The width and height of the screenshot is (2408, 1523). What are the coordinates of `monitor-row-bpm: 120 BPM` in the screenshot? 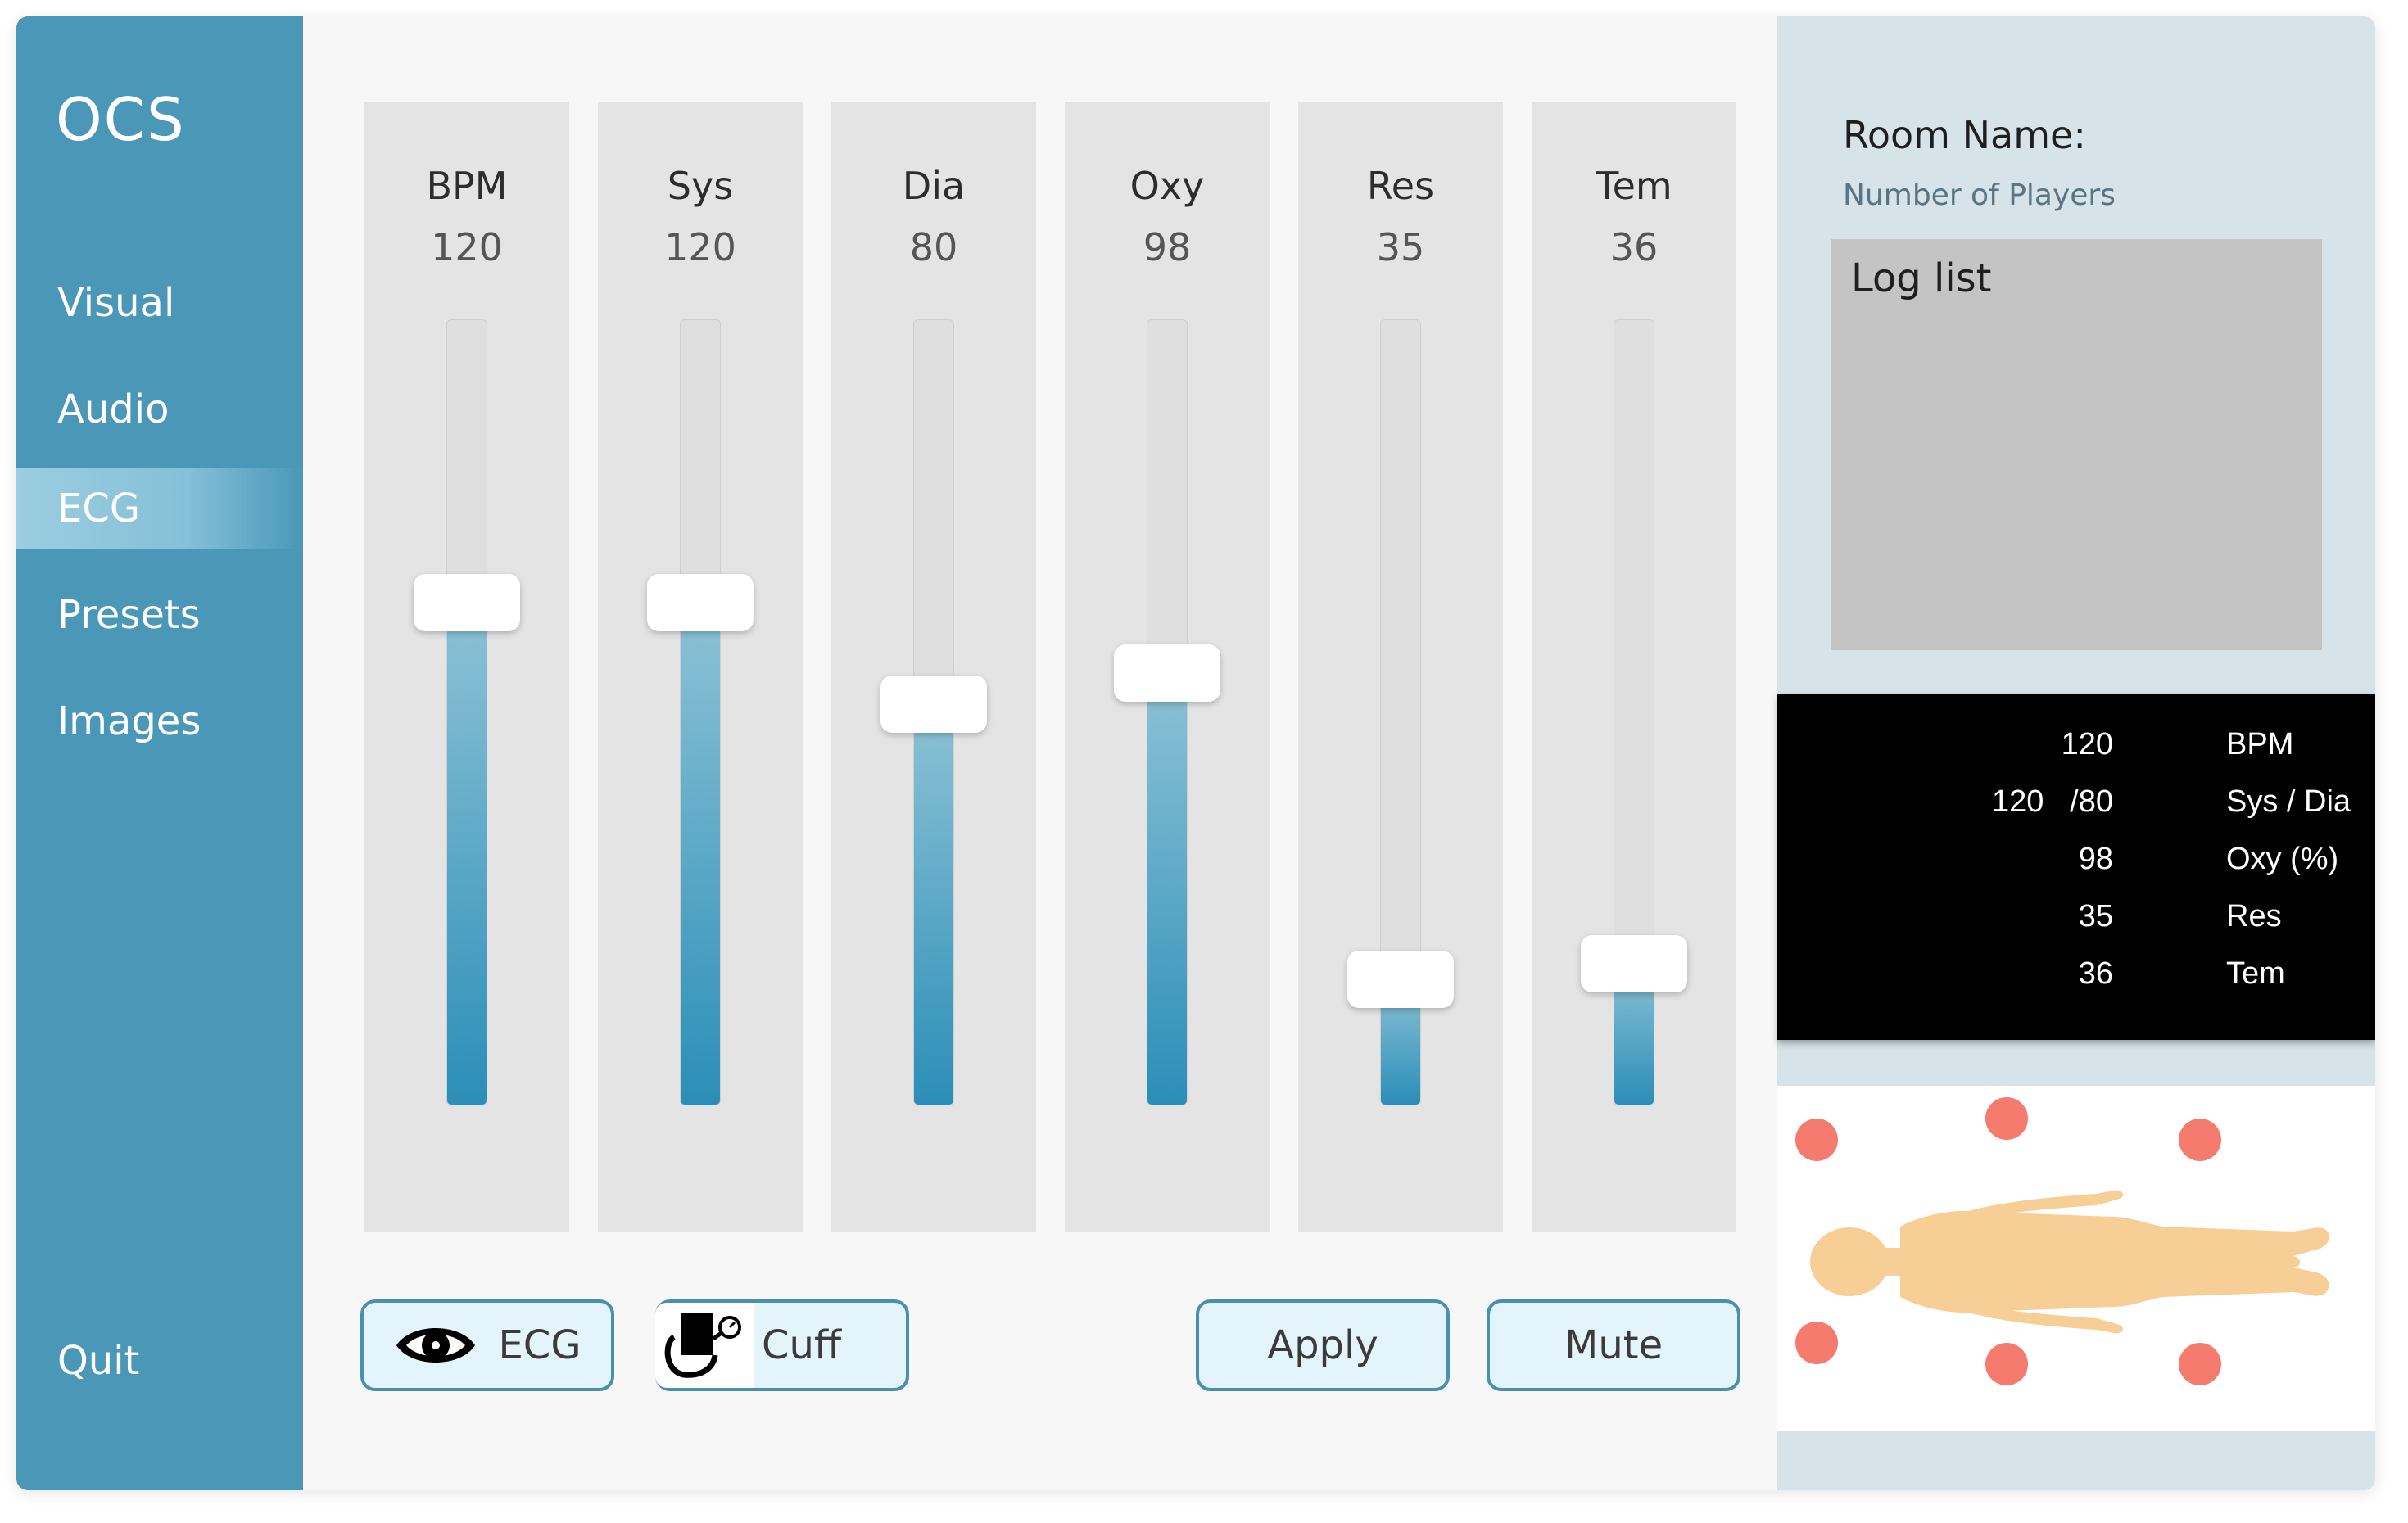 It's located at (2076, 751).